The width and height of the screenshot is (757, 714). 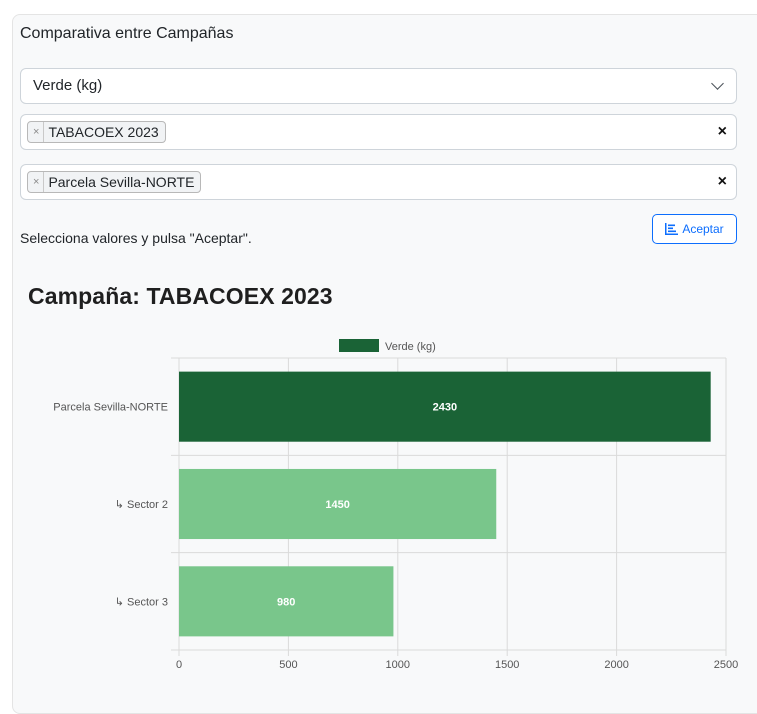 What do you see at coordinates (110, 408) in the screenshot?
I see `y-tick-label: Parcela Sevilla-NORTE` at bounding box center [110, 408].